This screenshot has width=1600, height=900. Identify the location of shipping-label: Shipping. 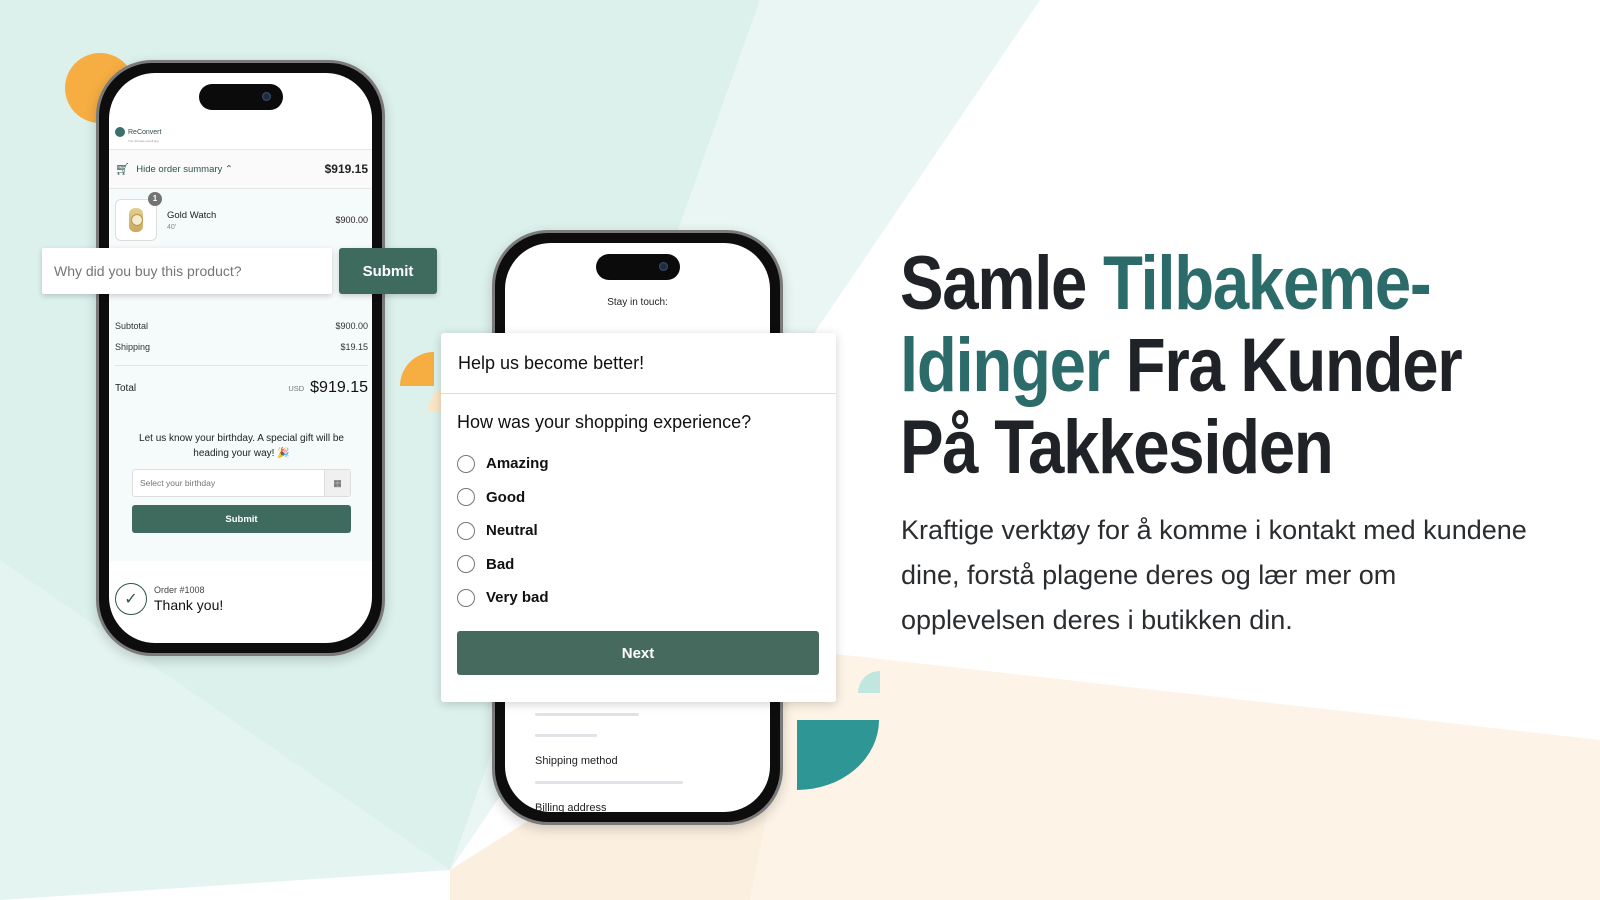
(133, 347).